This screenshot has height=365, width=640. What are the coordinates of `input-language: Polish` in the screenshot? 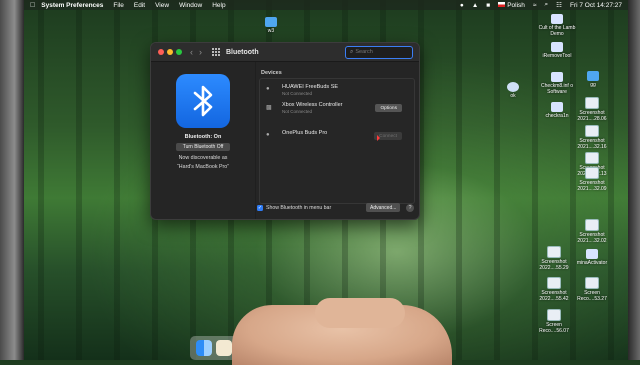 It's located at (511, 5).